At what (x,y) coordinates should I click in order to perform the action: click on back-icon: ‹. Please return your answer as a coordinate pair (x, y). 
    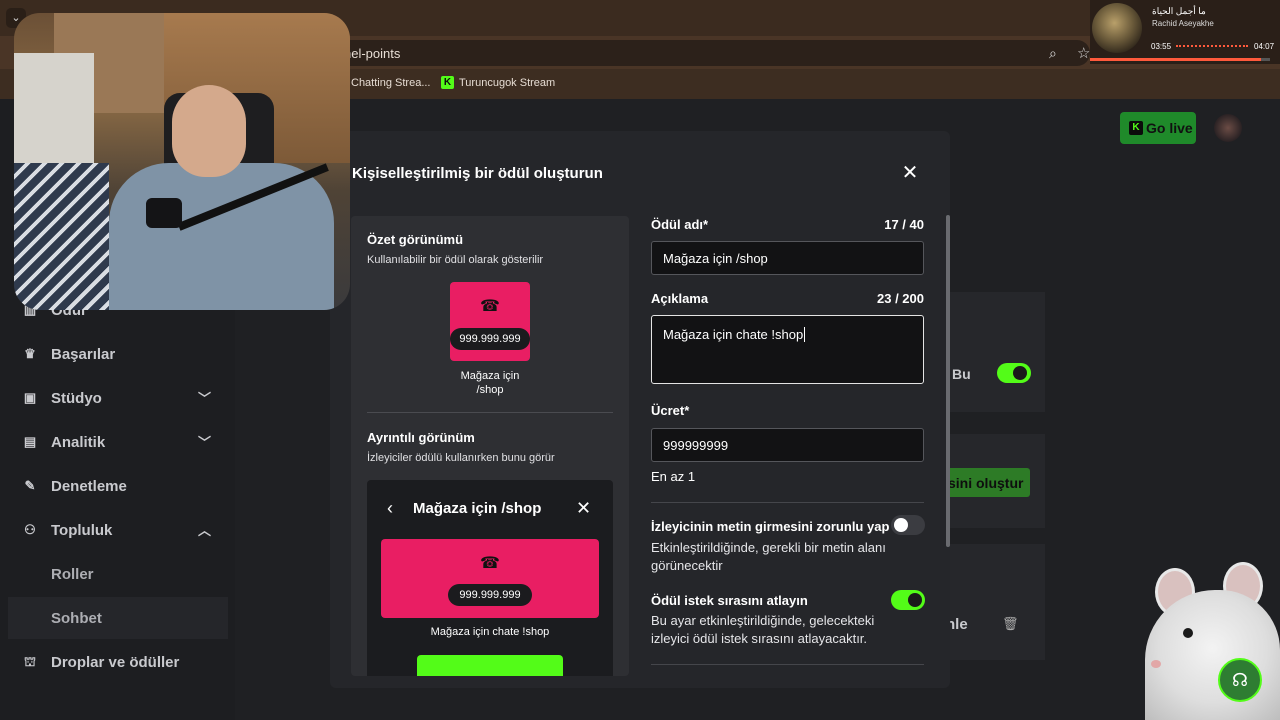
    Looking at the image, I should click on (390, 508).